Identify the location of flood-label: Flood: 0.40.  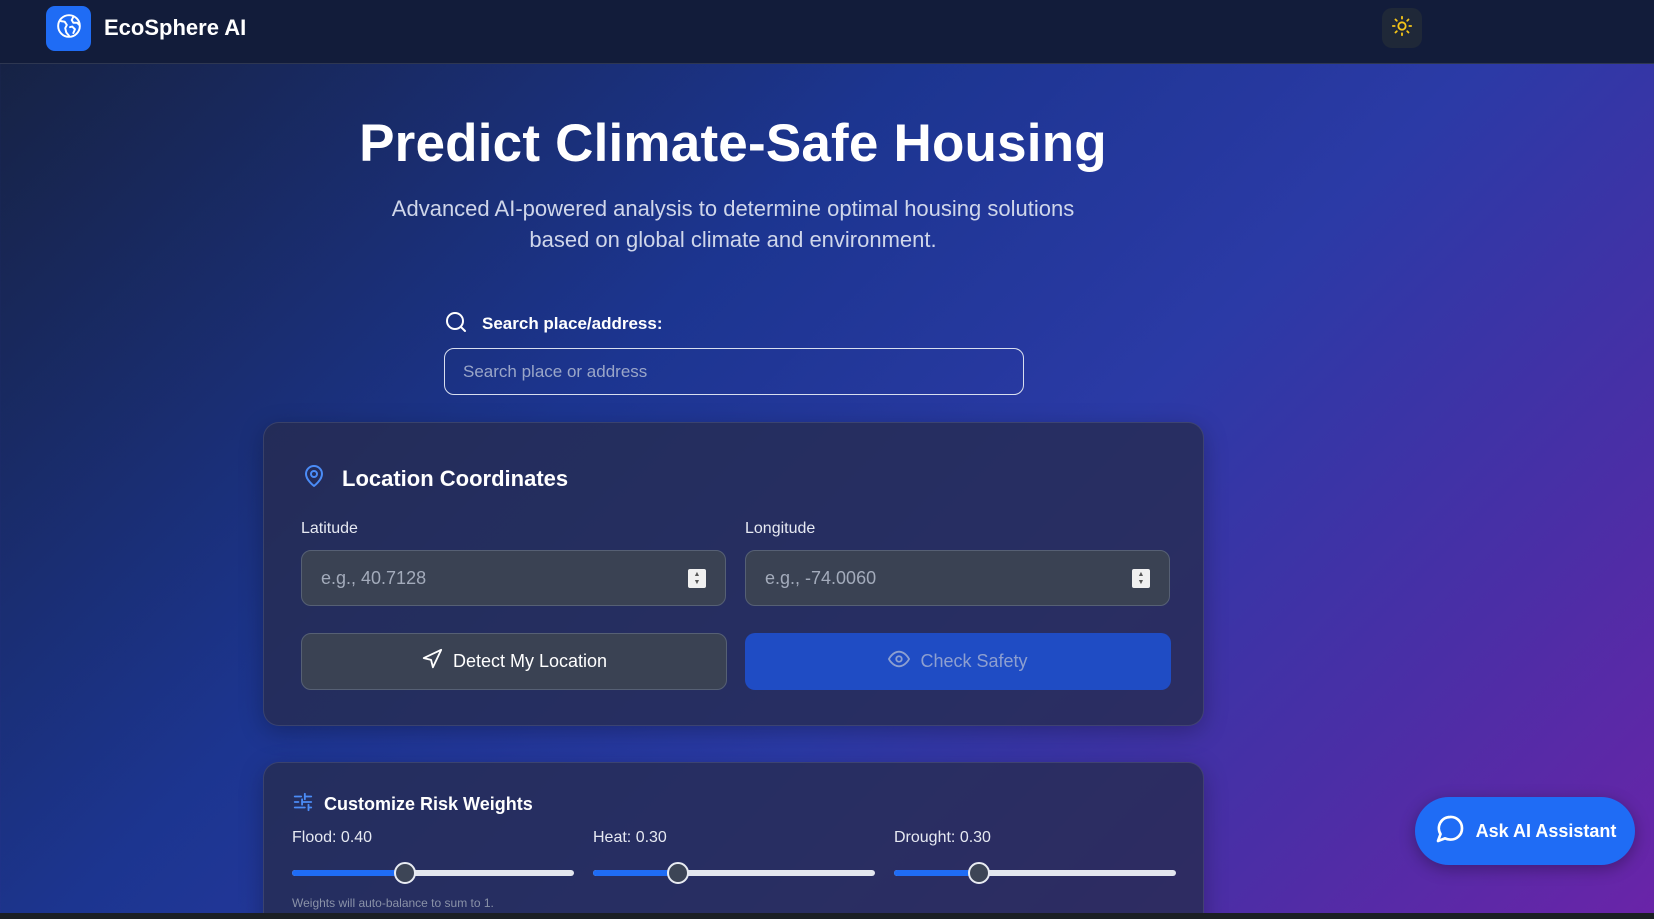
(332, 837).